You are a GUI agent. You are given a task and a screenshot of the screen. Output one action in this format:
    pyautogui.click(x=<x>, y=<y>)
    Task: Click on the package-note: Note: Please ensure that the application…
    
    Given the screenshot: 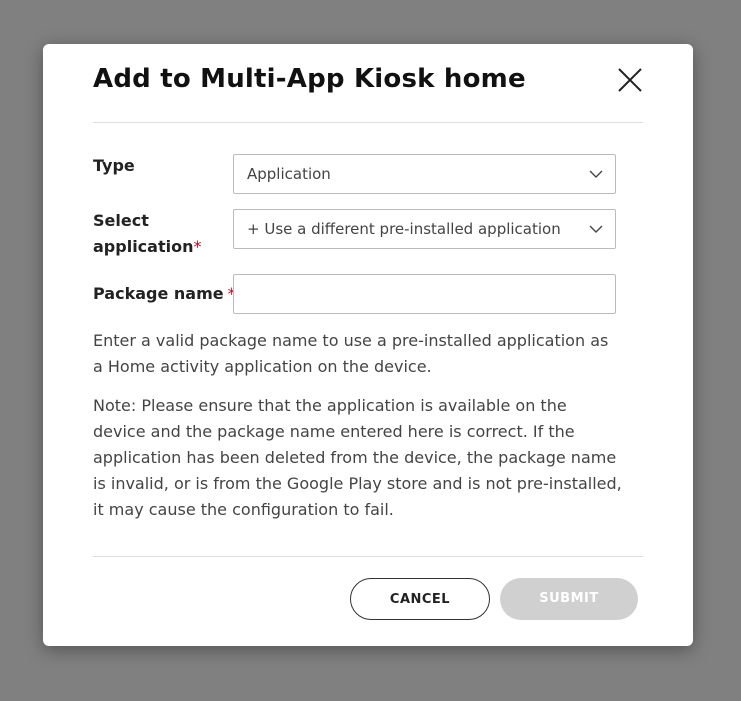 What is the action you would take?
    pyautogui.click(x=357, y=457)
    